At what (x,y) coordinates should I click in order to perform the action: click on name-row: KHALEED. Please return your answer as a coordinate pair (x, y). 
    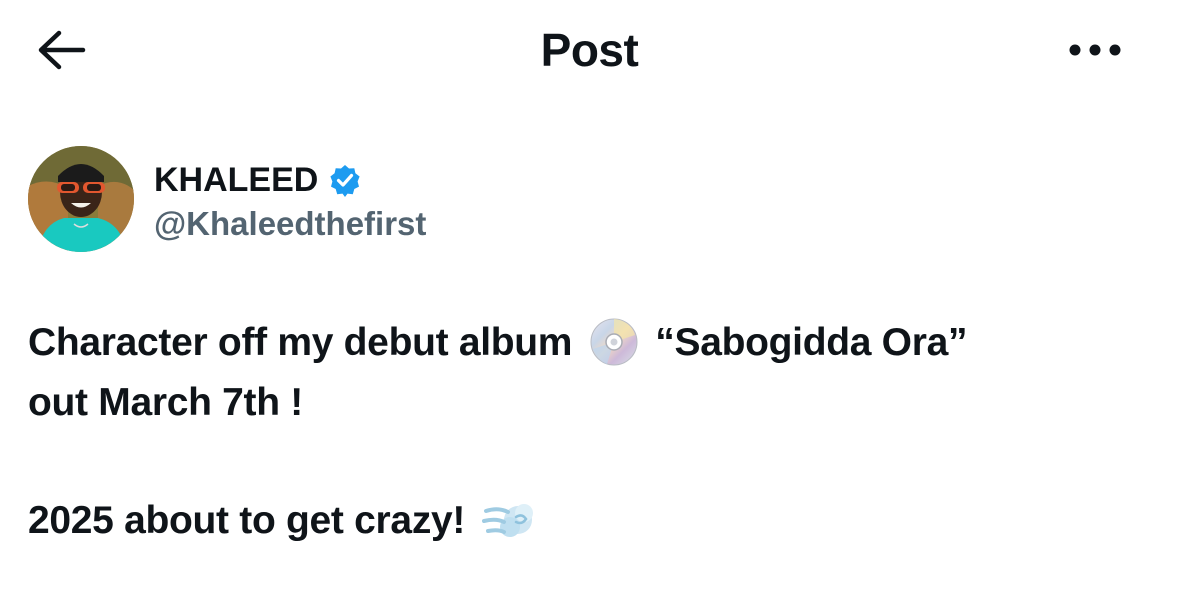
    Looking at the image, I should click on (258, 180).